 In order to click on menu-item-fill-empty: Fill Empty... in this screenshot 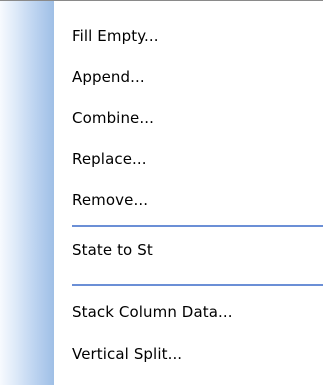, I will do `click(188, 36)`.